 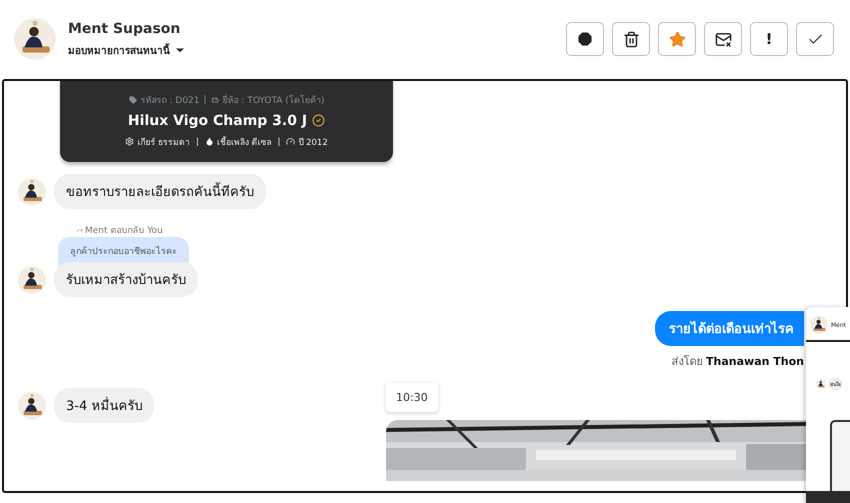 What do you see at coordinates (126, 279) in the screenshot?
I see `message-bubble: รับเหมาสร้างบ้านครับ` at bounding box center [126, 279].